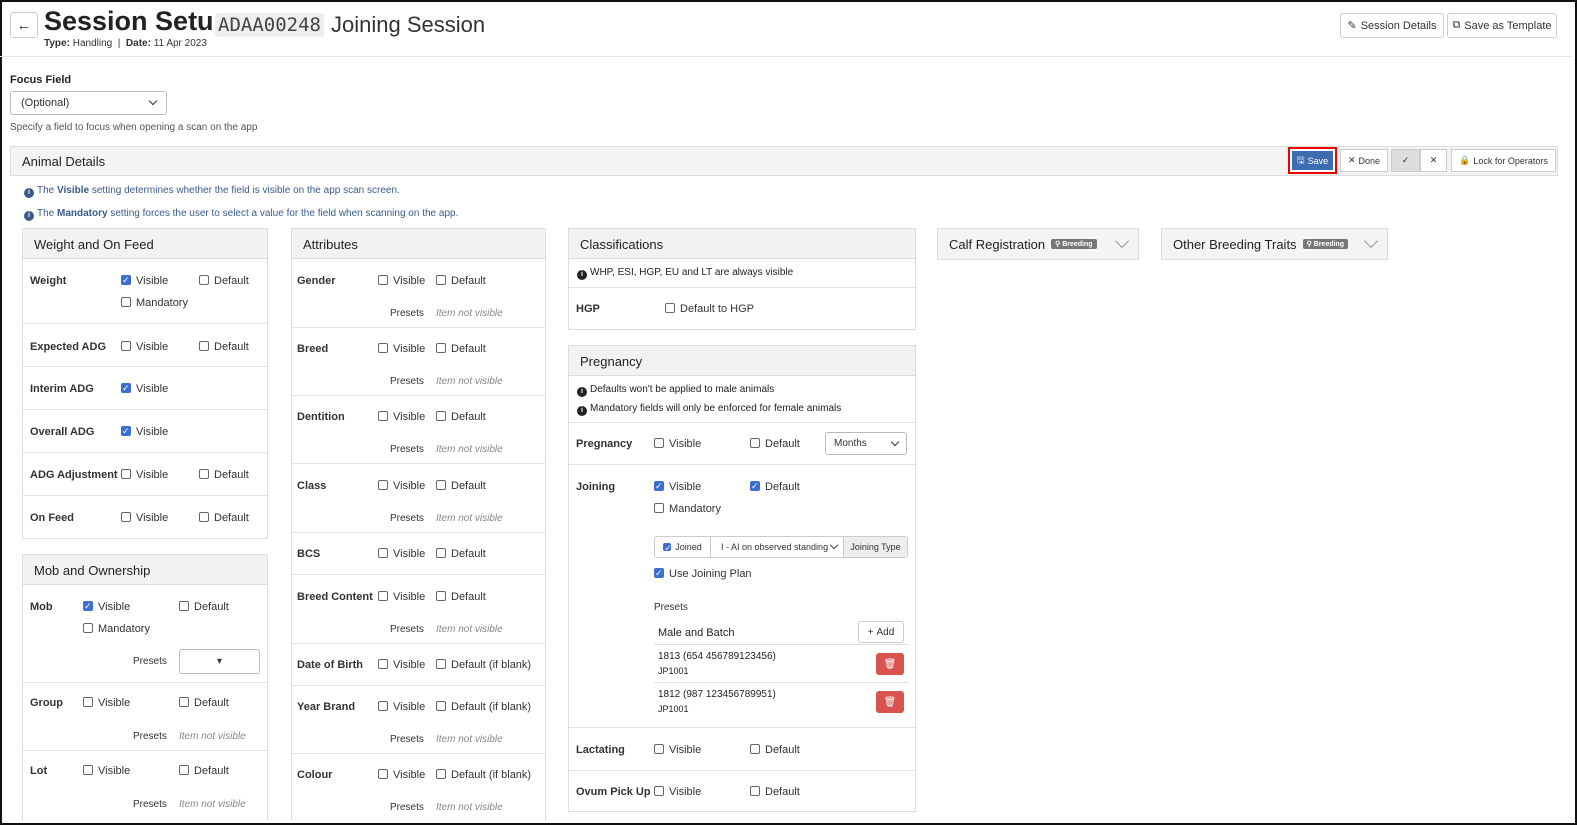 The width and height of the screenshot is (1577, 825). Describe the element at coordinates (401, 281) in the screenshot. I see `gender-visible-checkbox: Visible` at that location.